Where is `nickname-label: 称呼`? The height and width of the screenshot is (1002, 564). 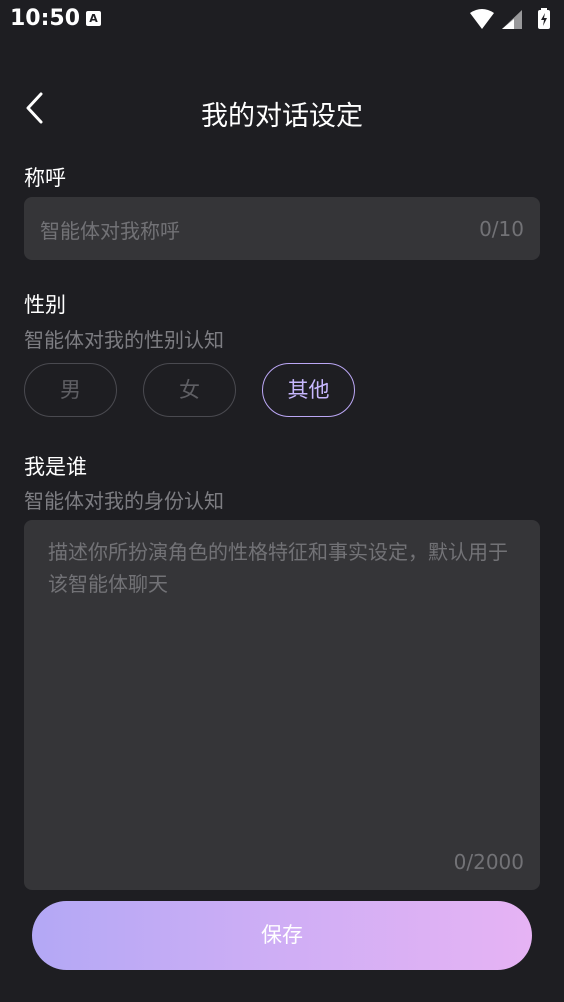
nickname-label: 称呼 is located at coordinates (45, 178).